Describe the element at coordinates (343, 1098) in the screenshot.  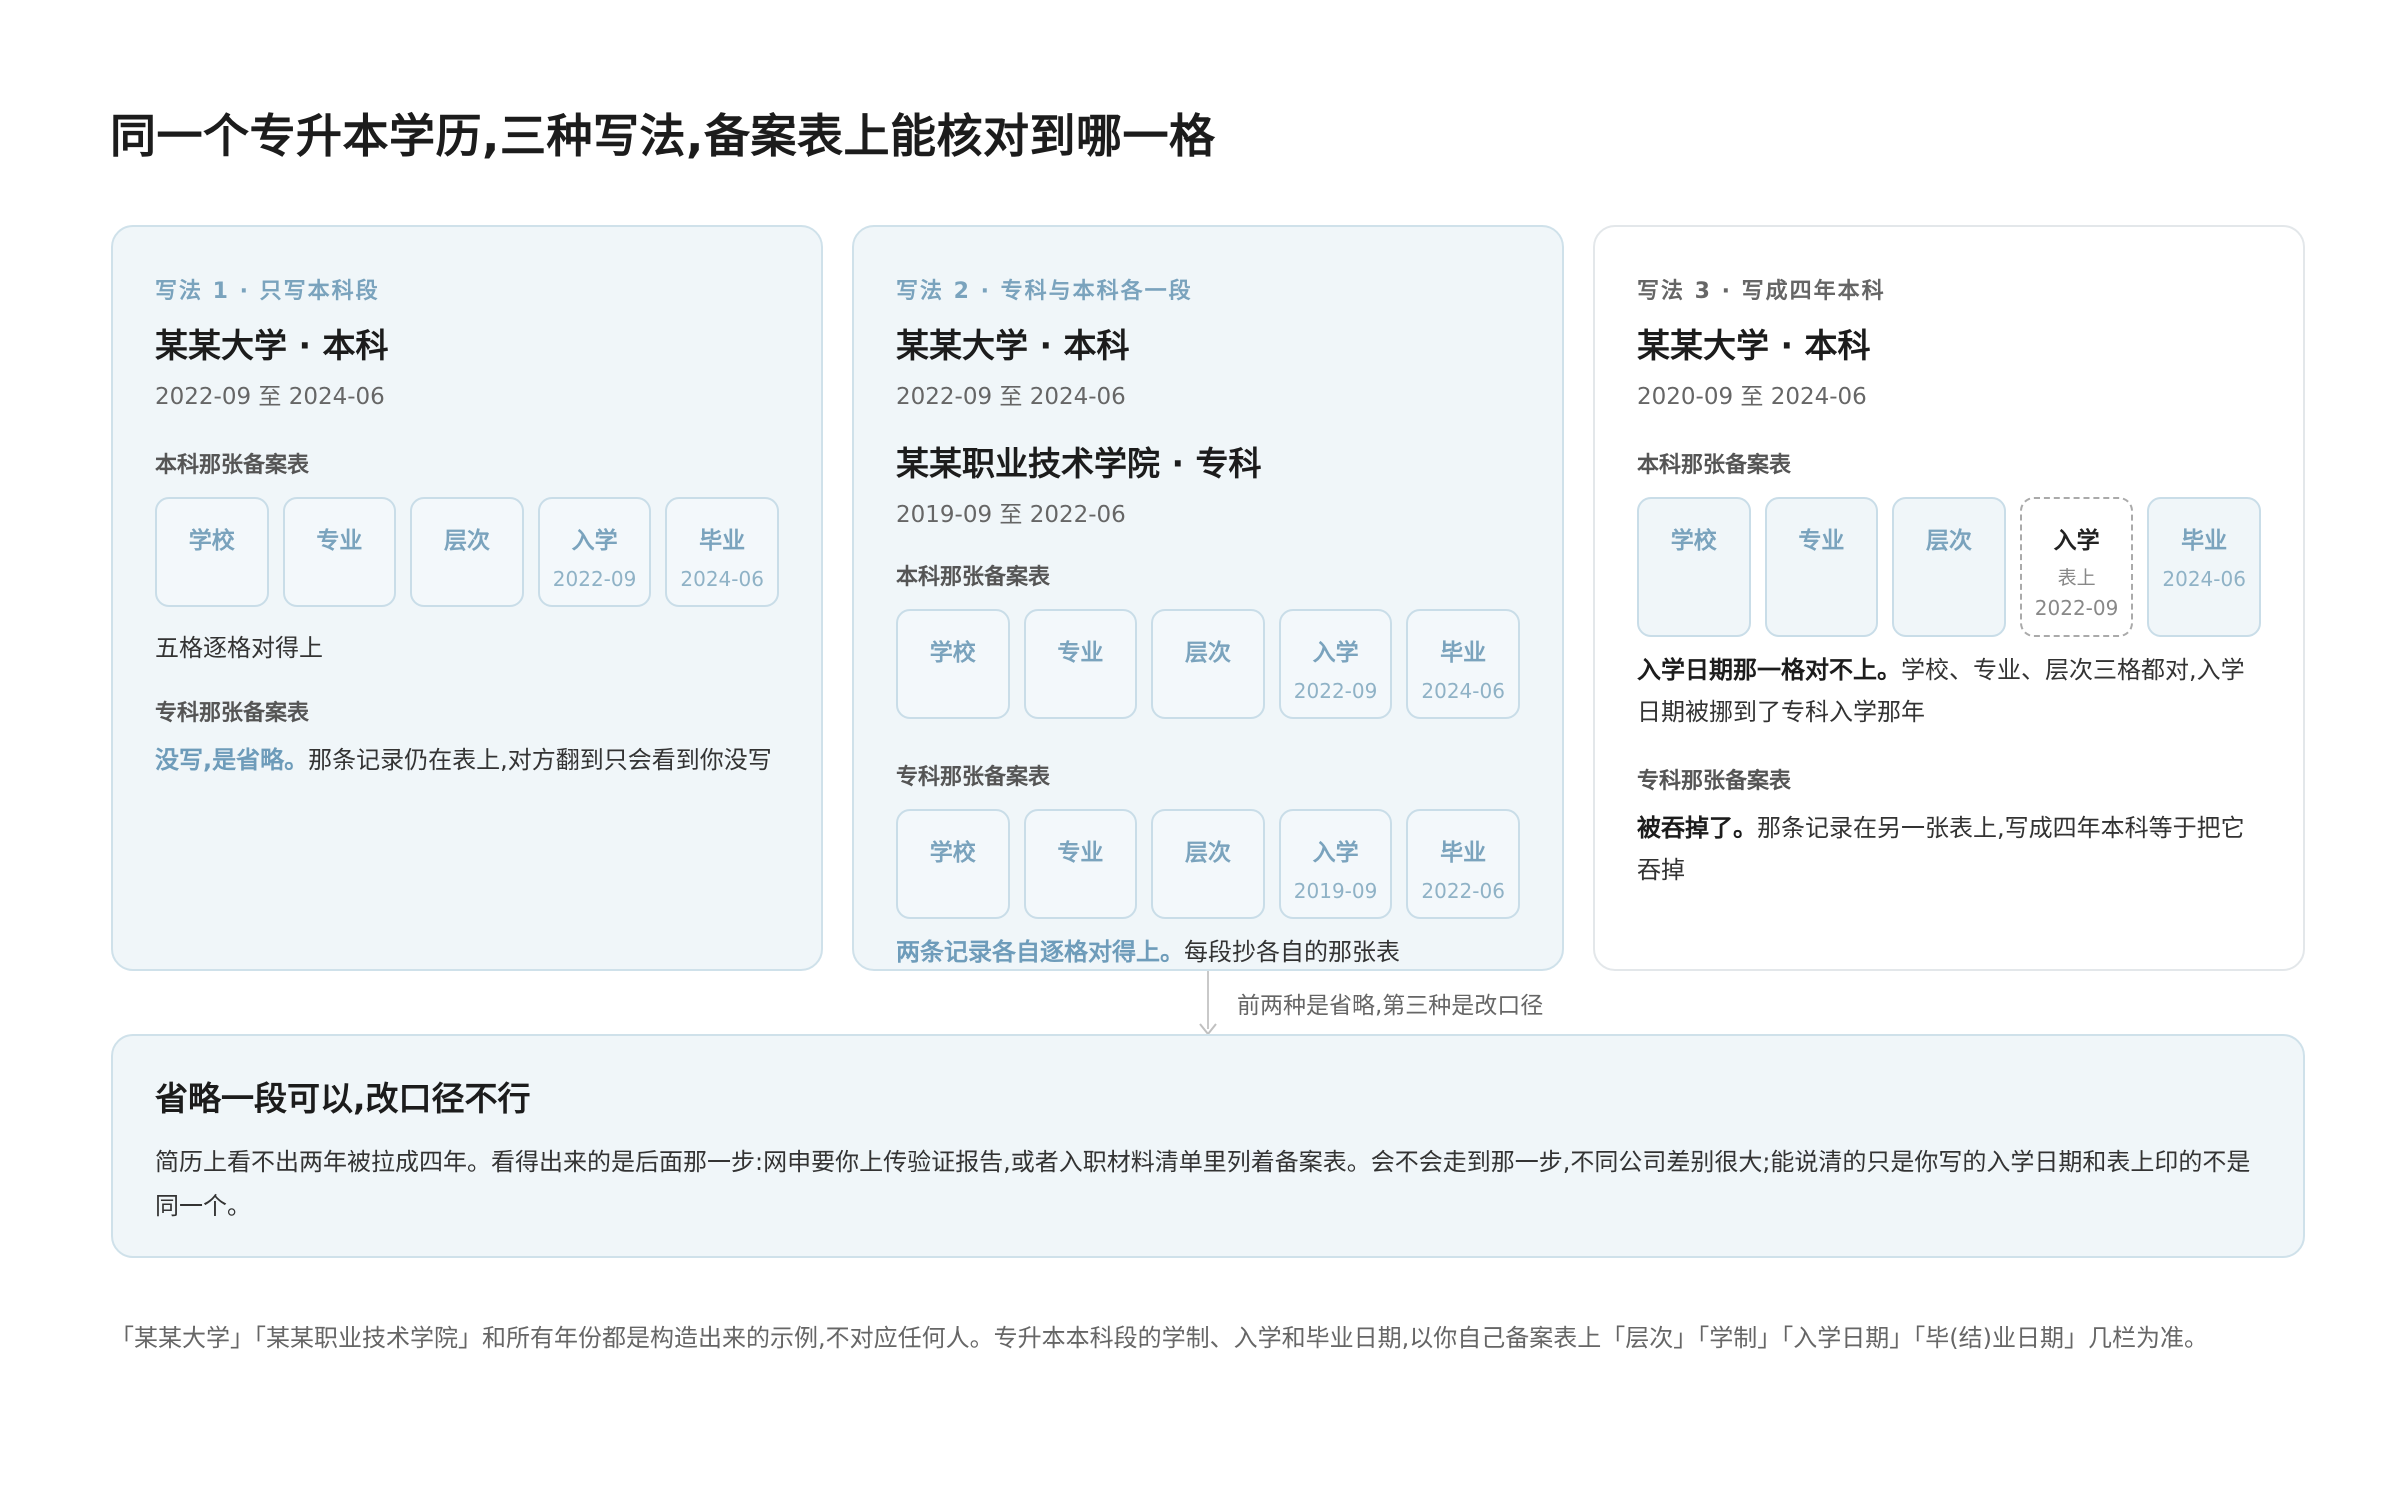
I see `summary-title: 省略一段可以,改口径不行` at that location.